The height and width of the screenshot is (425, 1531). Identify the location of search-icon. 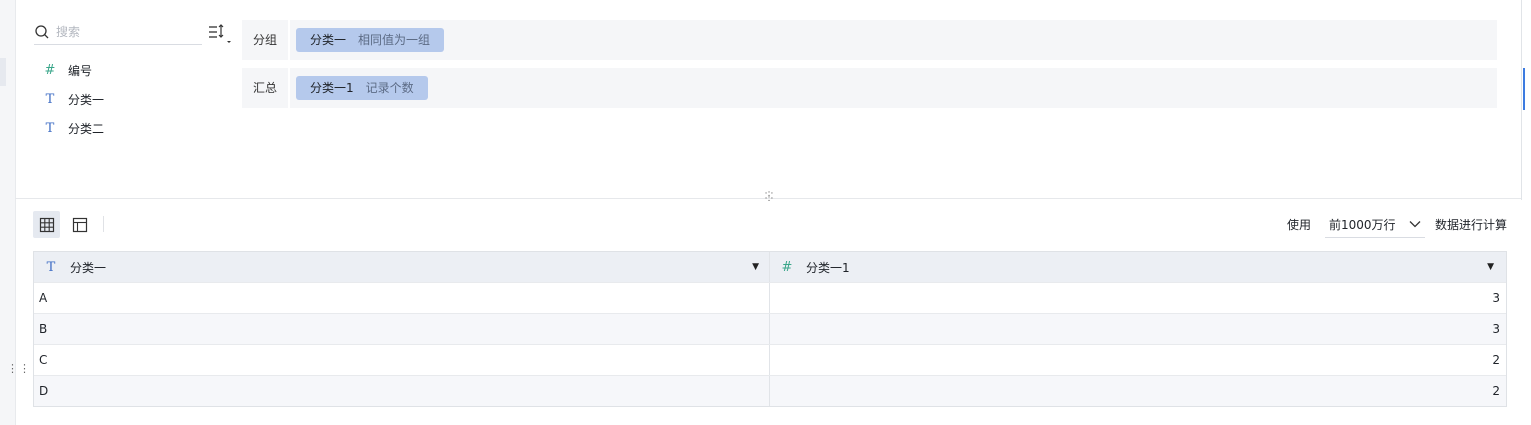
(42, 32).